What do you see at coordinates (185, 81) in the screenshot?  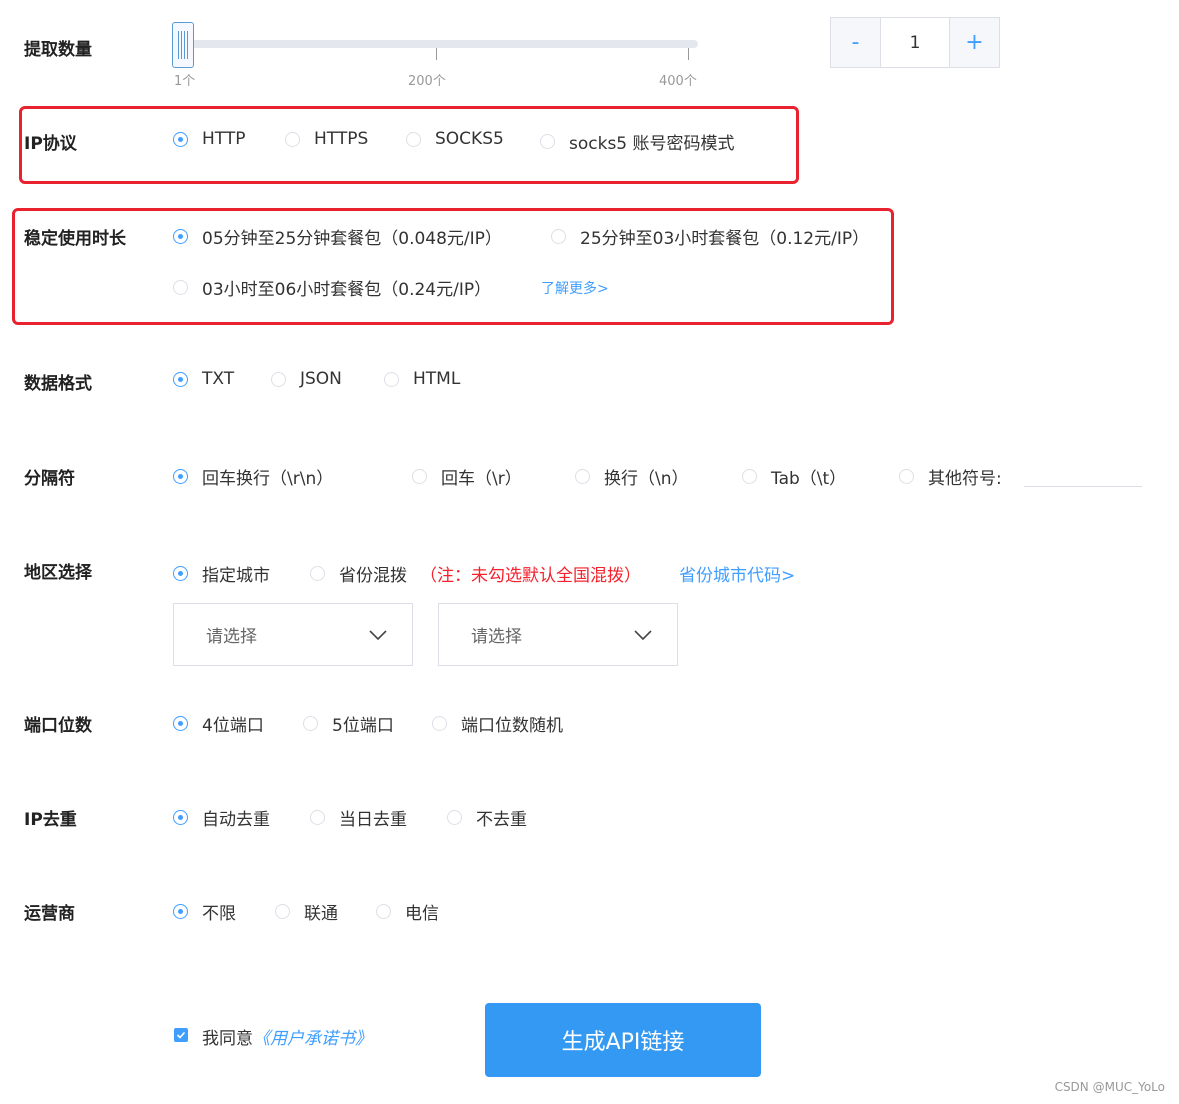 I see `slider-tick-label: 1个` at bounding box center [185, 81].